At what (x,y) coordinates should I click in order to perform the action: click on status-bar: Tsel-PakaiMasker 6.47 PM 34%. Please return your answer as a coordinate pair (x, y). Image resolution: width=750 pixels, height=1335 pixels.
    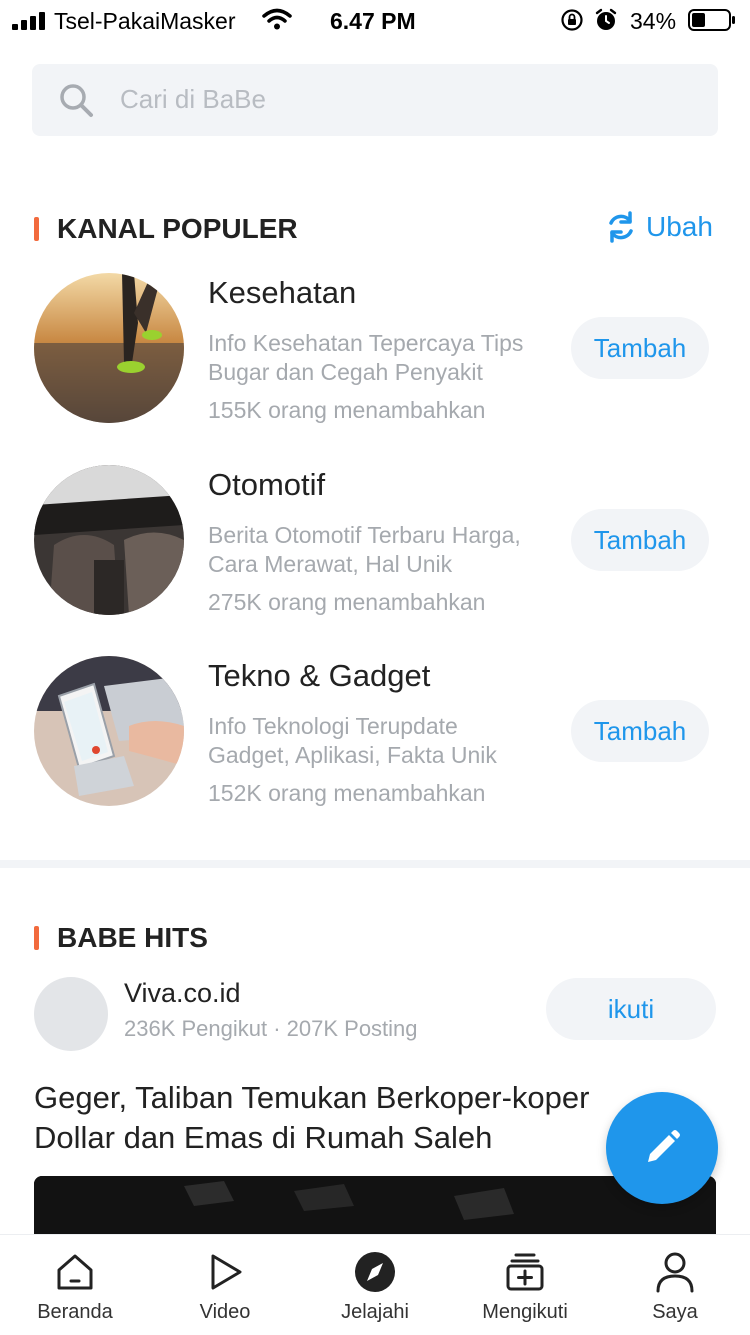
    Looking at the image, I should click on (375, 20).